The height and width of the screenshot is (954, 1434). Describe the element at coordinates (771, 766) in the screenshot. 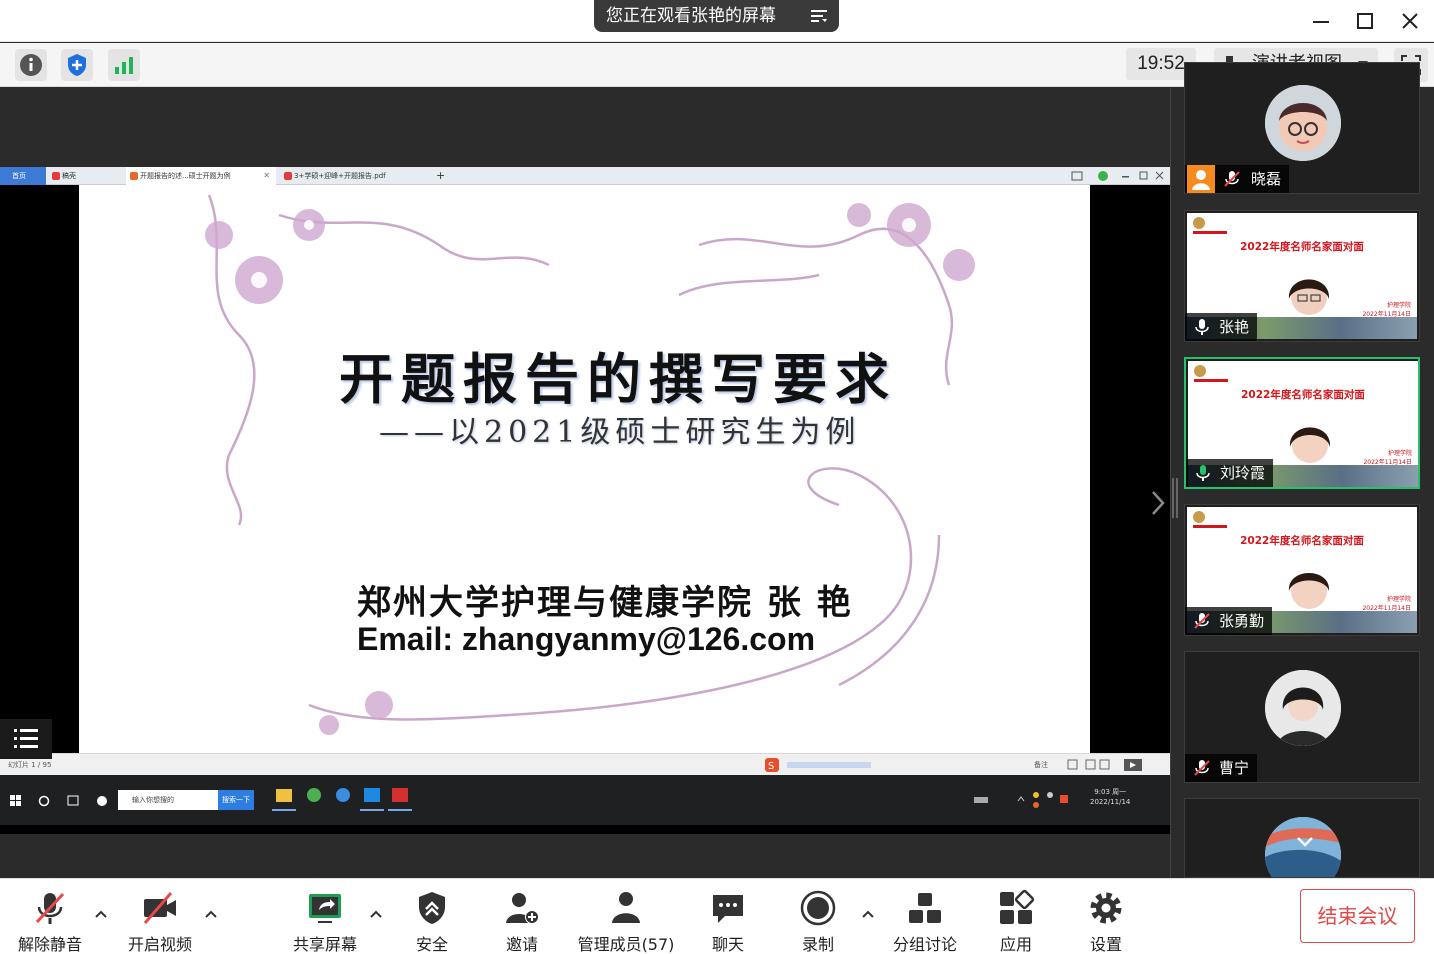

I see `svg-text: S` at that location.